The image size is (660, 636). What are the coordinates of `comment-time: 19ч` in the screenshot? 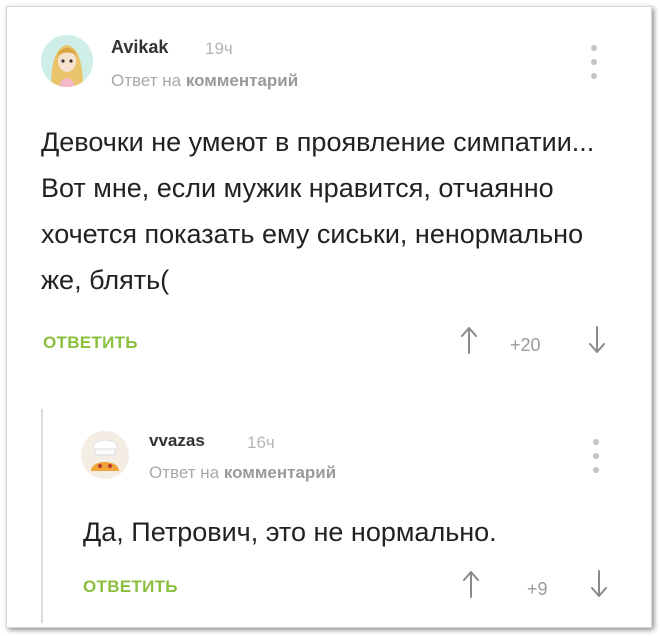 It's located at (219, 48).